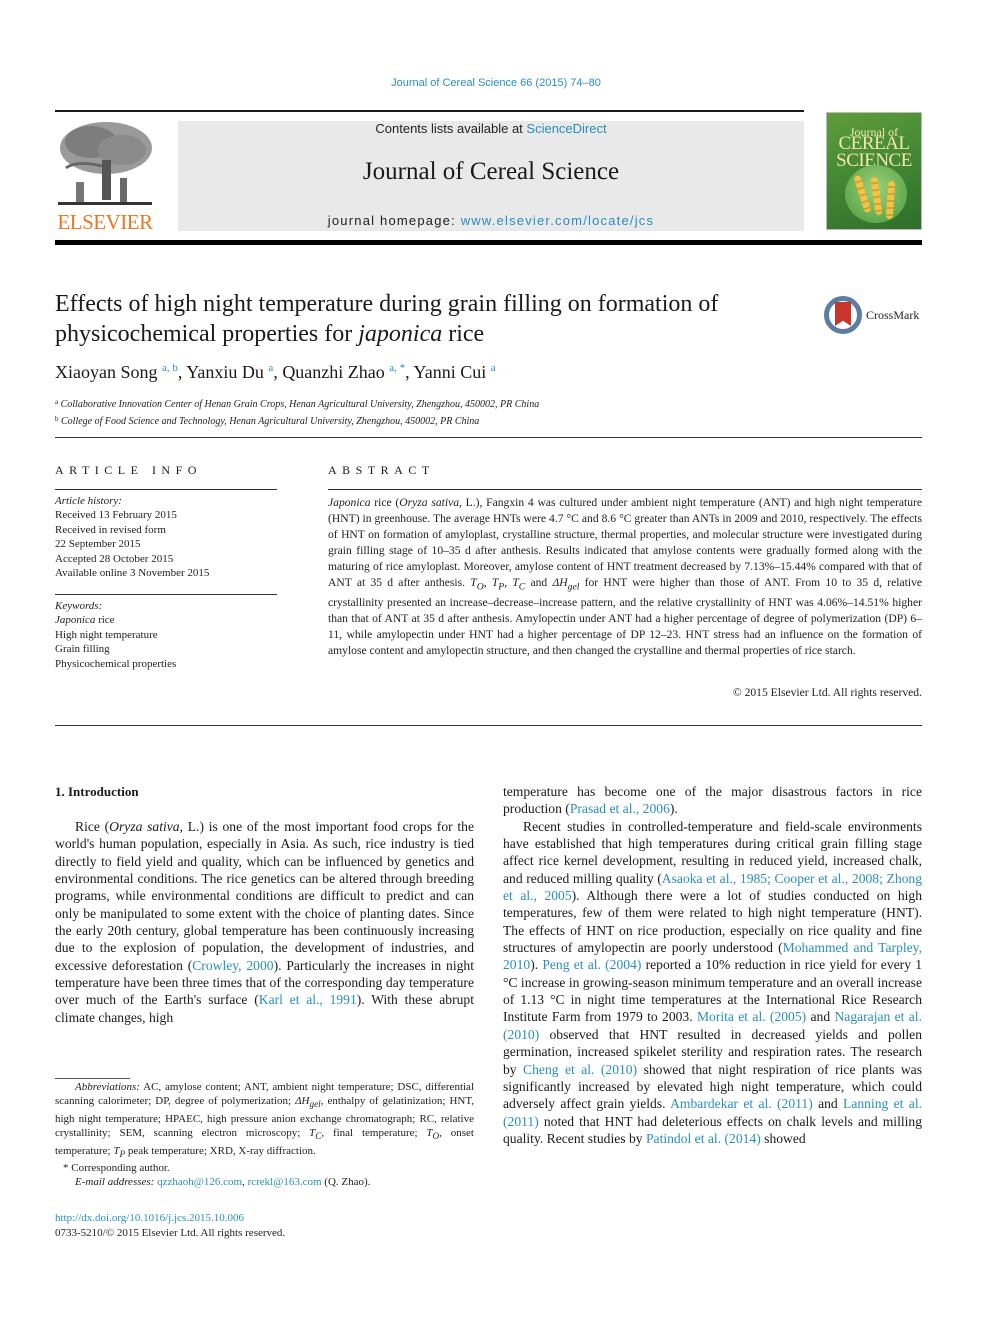  What do you see at coordinates (285, 1182) in the screenshot?
I see `email-link: rcrekl@163.com` at bounding box center [285, 1182].